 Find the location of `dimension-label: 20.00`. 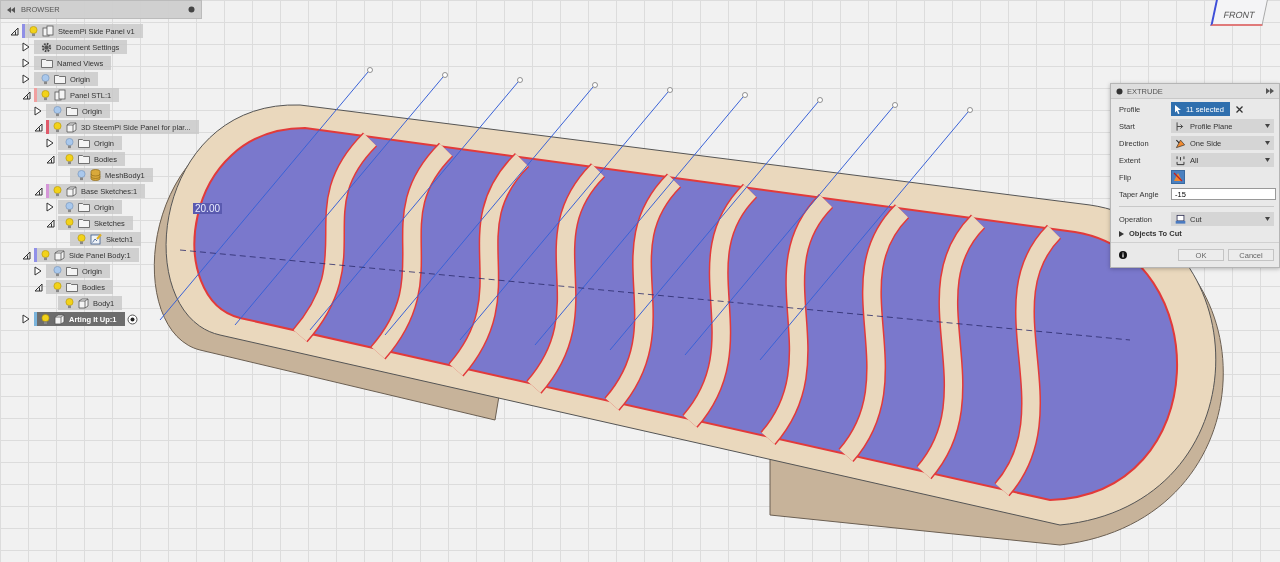

dimension-label: 20.00 is located at coordinates (208, 208).